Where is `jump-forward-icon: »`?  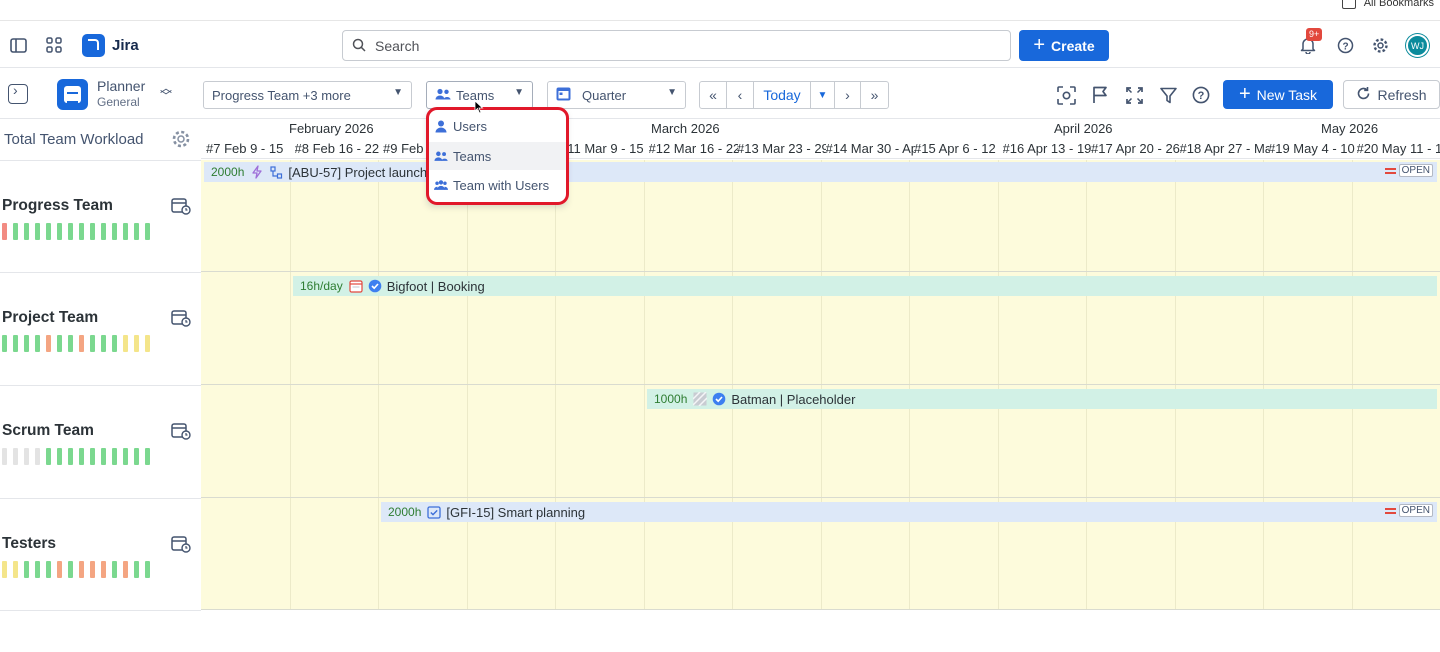 jump-forward-icon: » is located at coordinates (874, 95).